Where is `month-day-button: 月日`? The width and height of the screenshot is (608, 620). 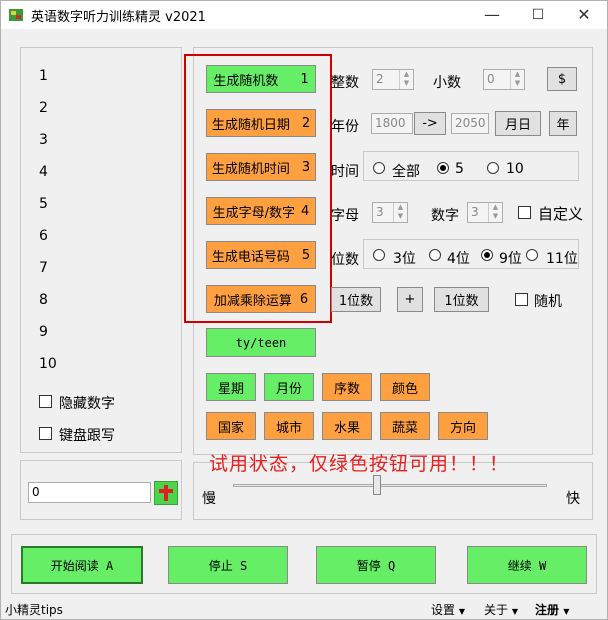
month-day-button: 月日 is located at coordinates (518, 123).